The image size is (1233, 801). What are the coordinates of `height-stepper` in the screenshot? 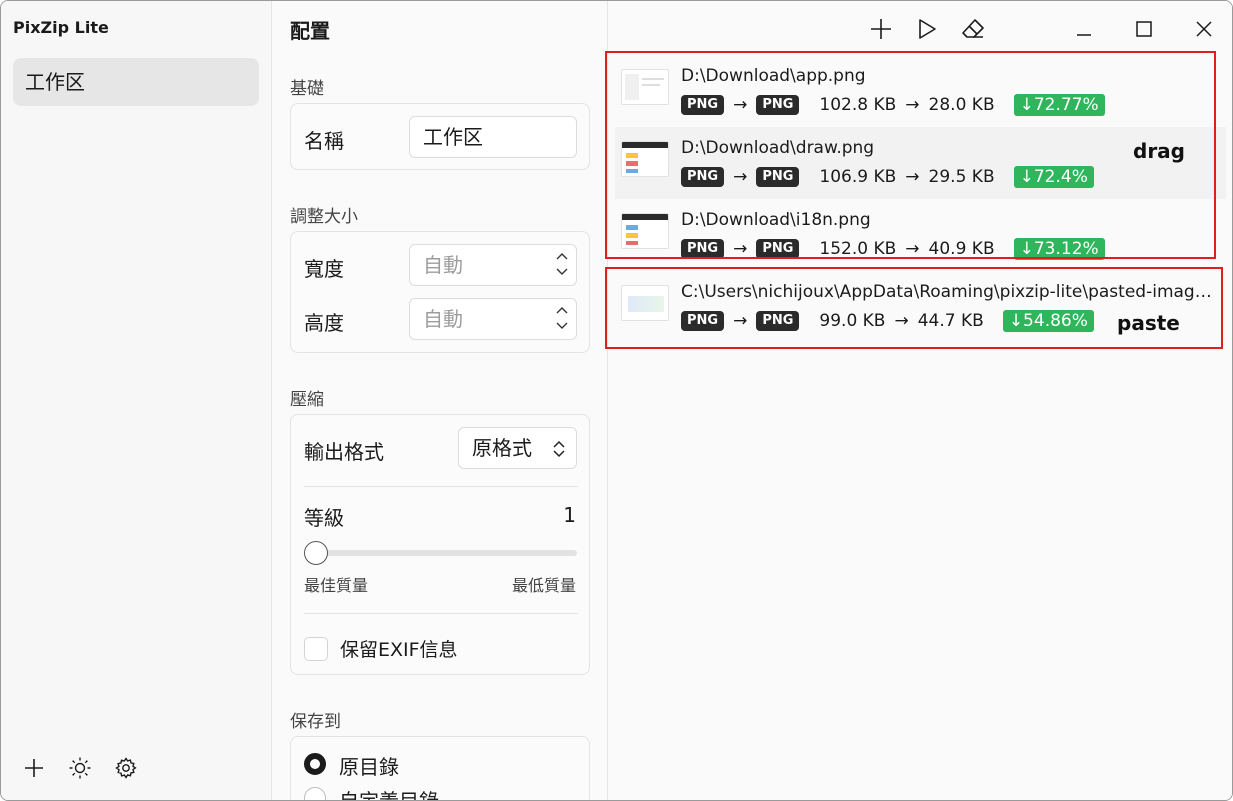 It's located at (562, 318).